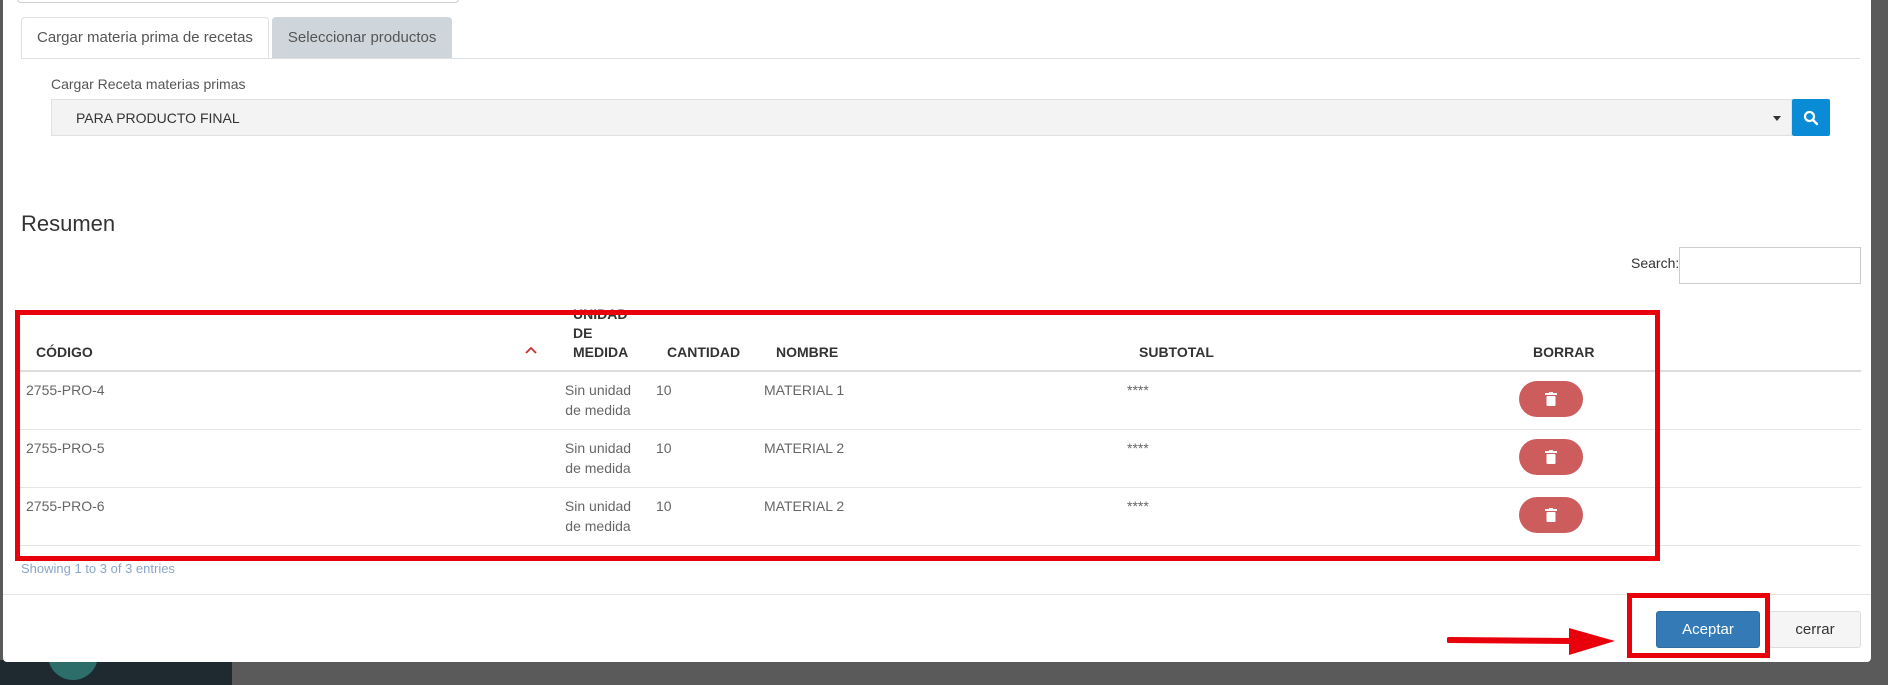 The height and width of the screenshot is (685, 1888). Describe the element at coordinates (1531, 641) in the screenshot. I see `arrow-right-icon` at that location.